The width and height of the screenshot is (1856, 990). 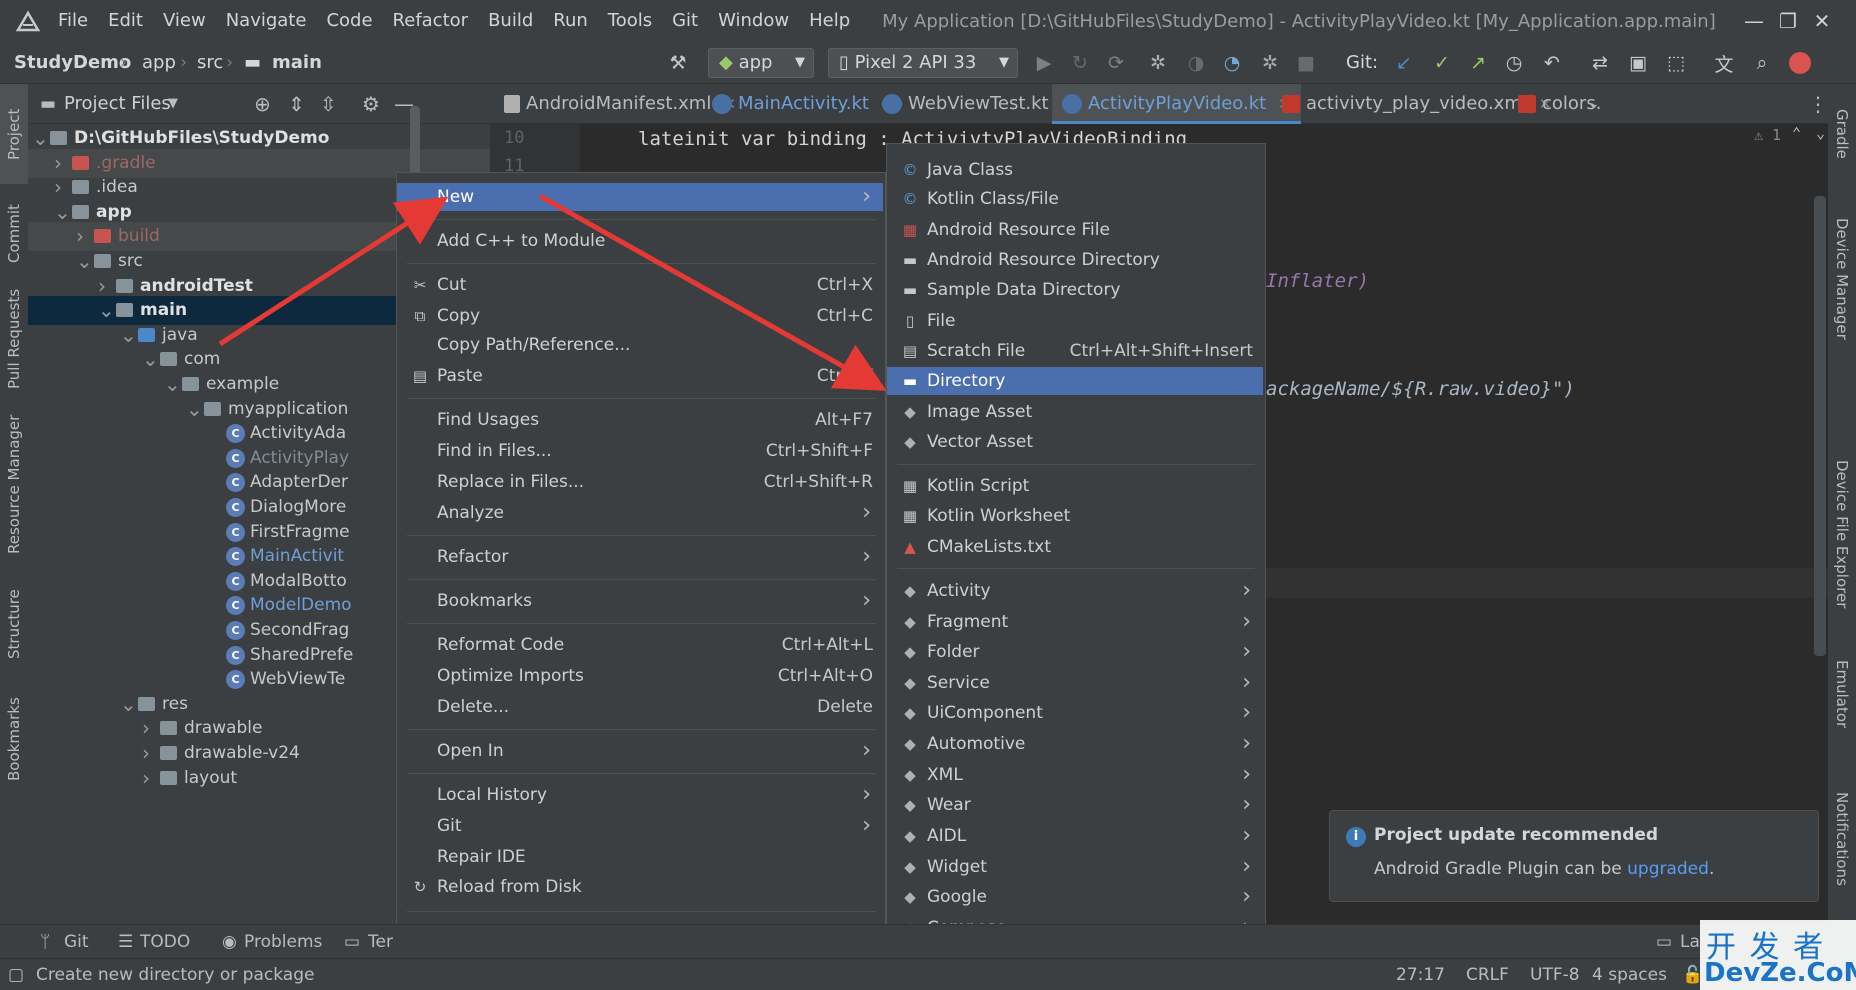 What do you see at coordinates (333, 271) in the screenshot?
I see `arrow-main-to-new` at bounding box center [333, 271].